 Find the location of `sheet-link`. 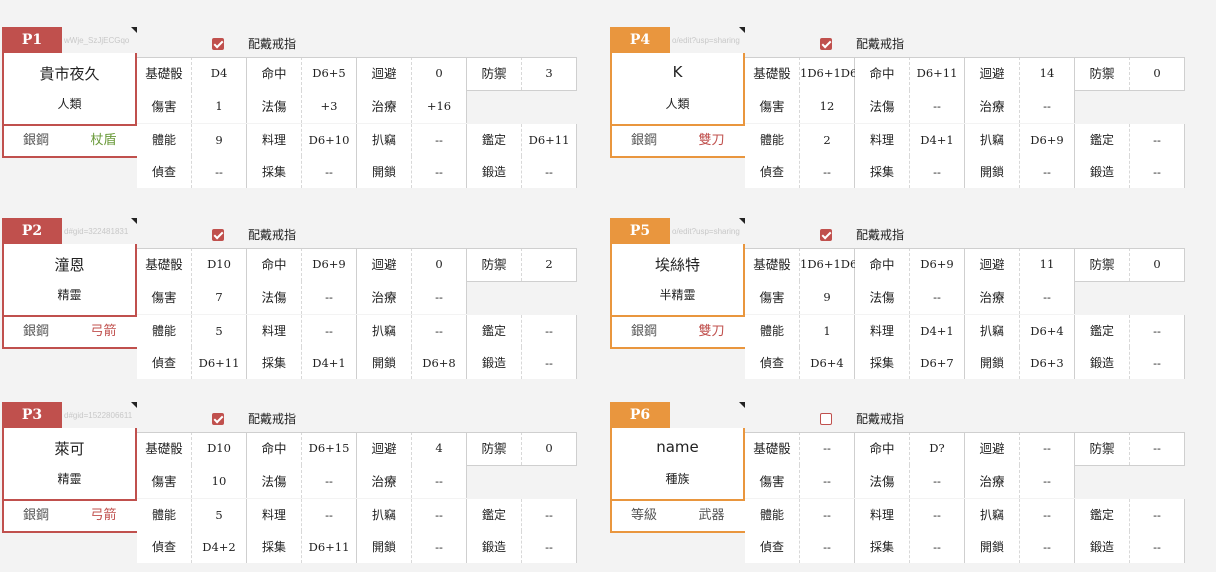

sheet-link is located at coordinates (708, 418).